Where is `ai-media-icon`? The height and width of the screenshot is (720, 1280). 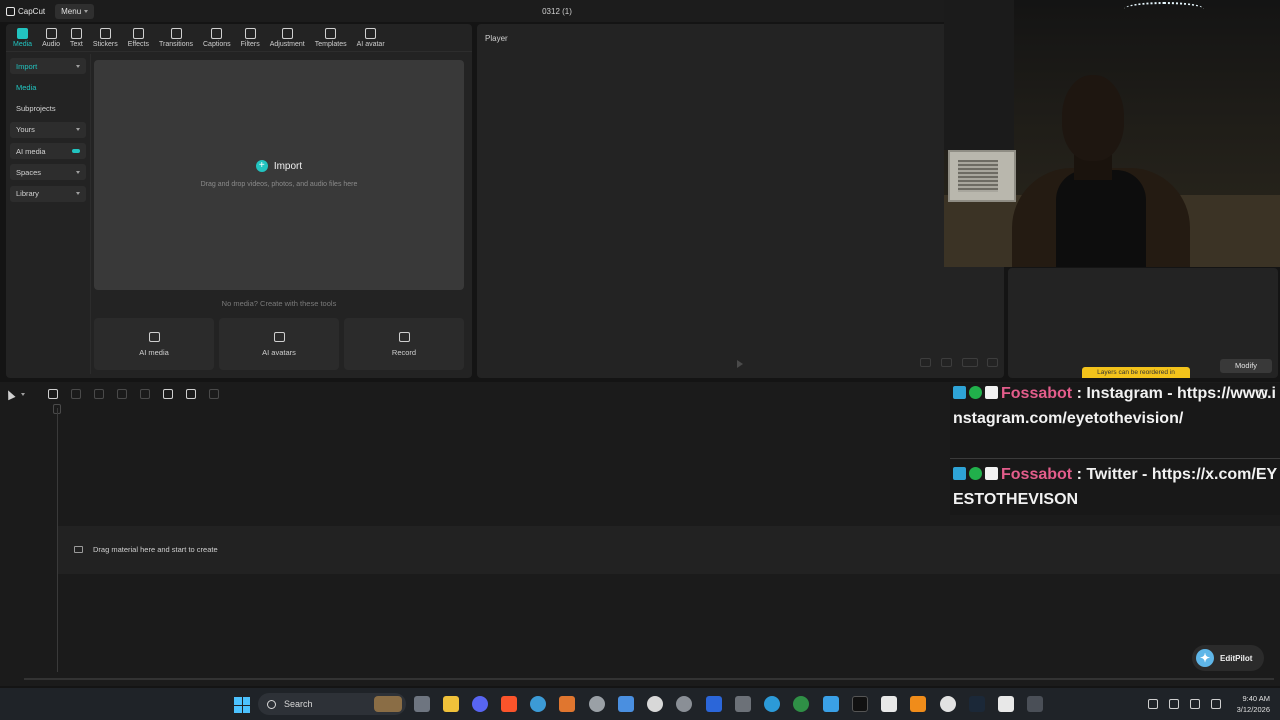 ai-media-icon is located at coordinates (154, 336).